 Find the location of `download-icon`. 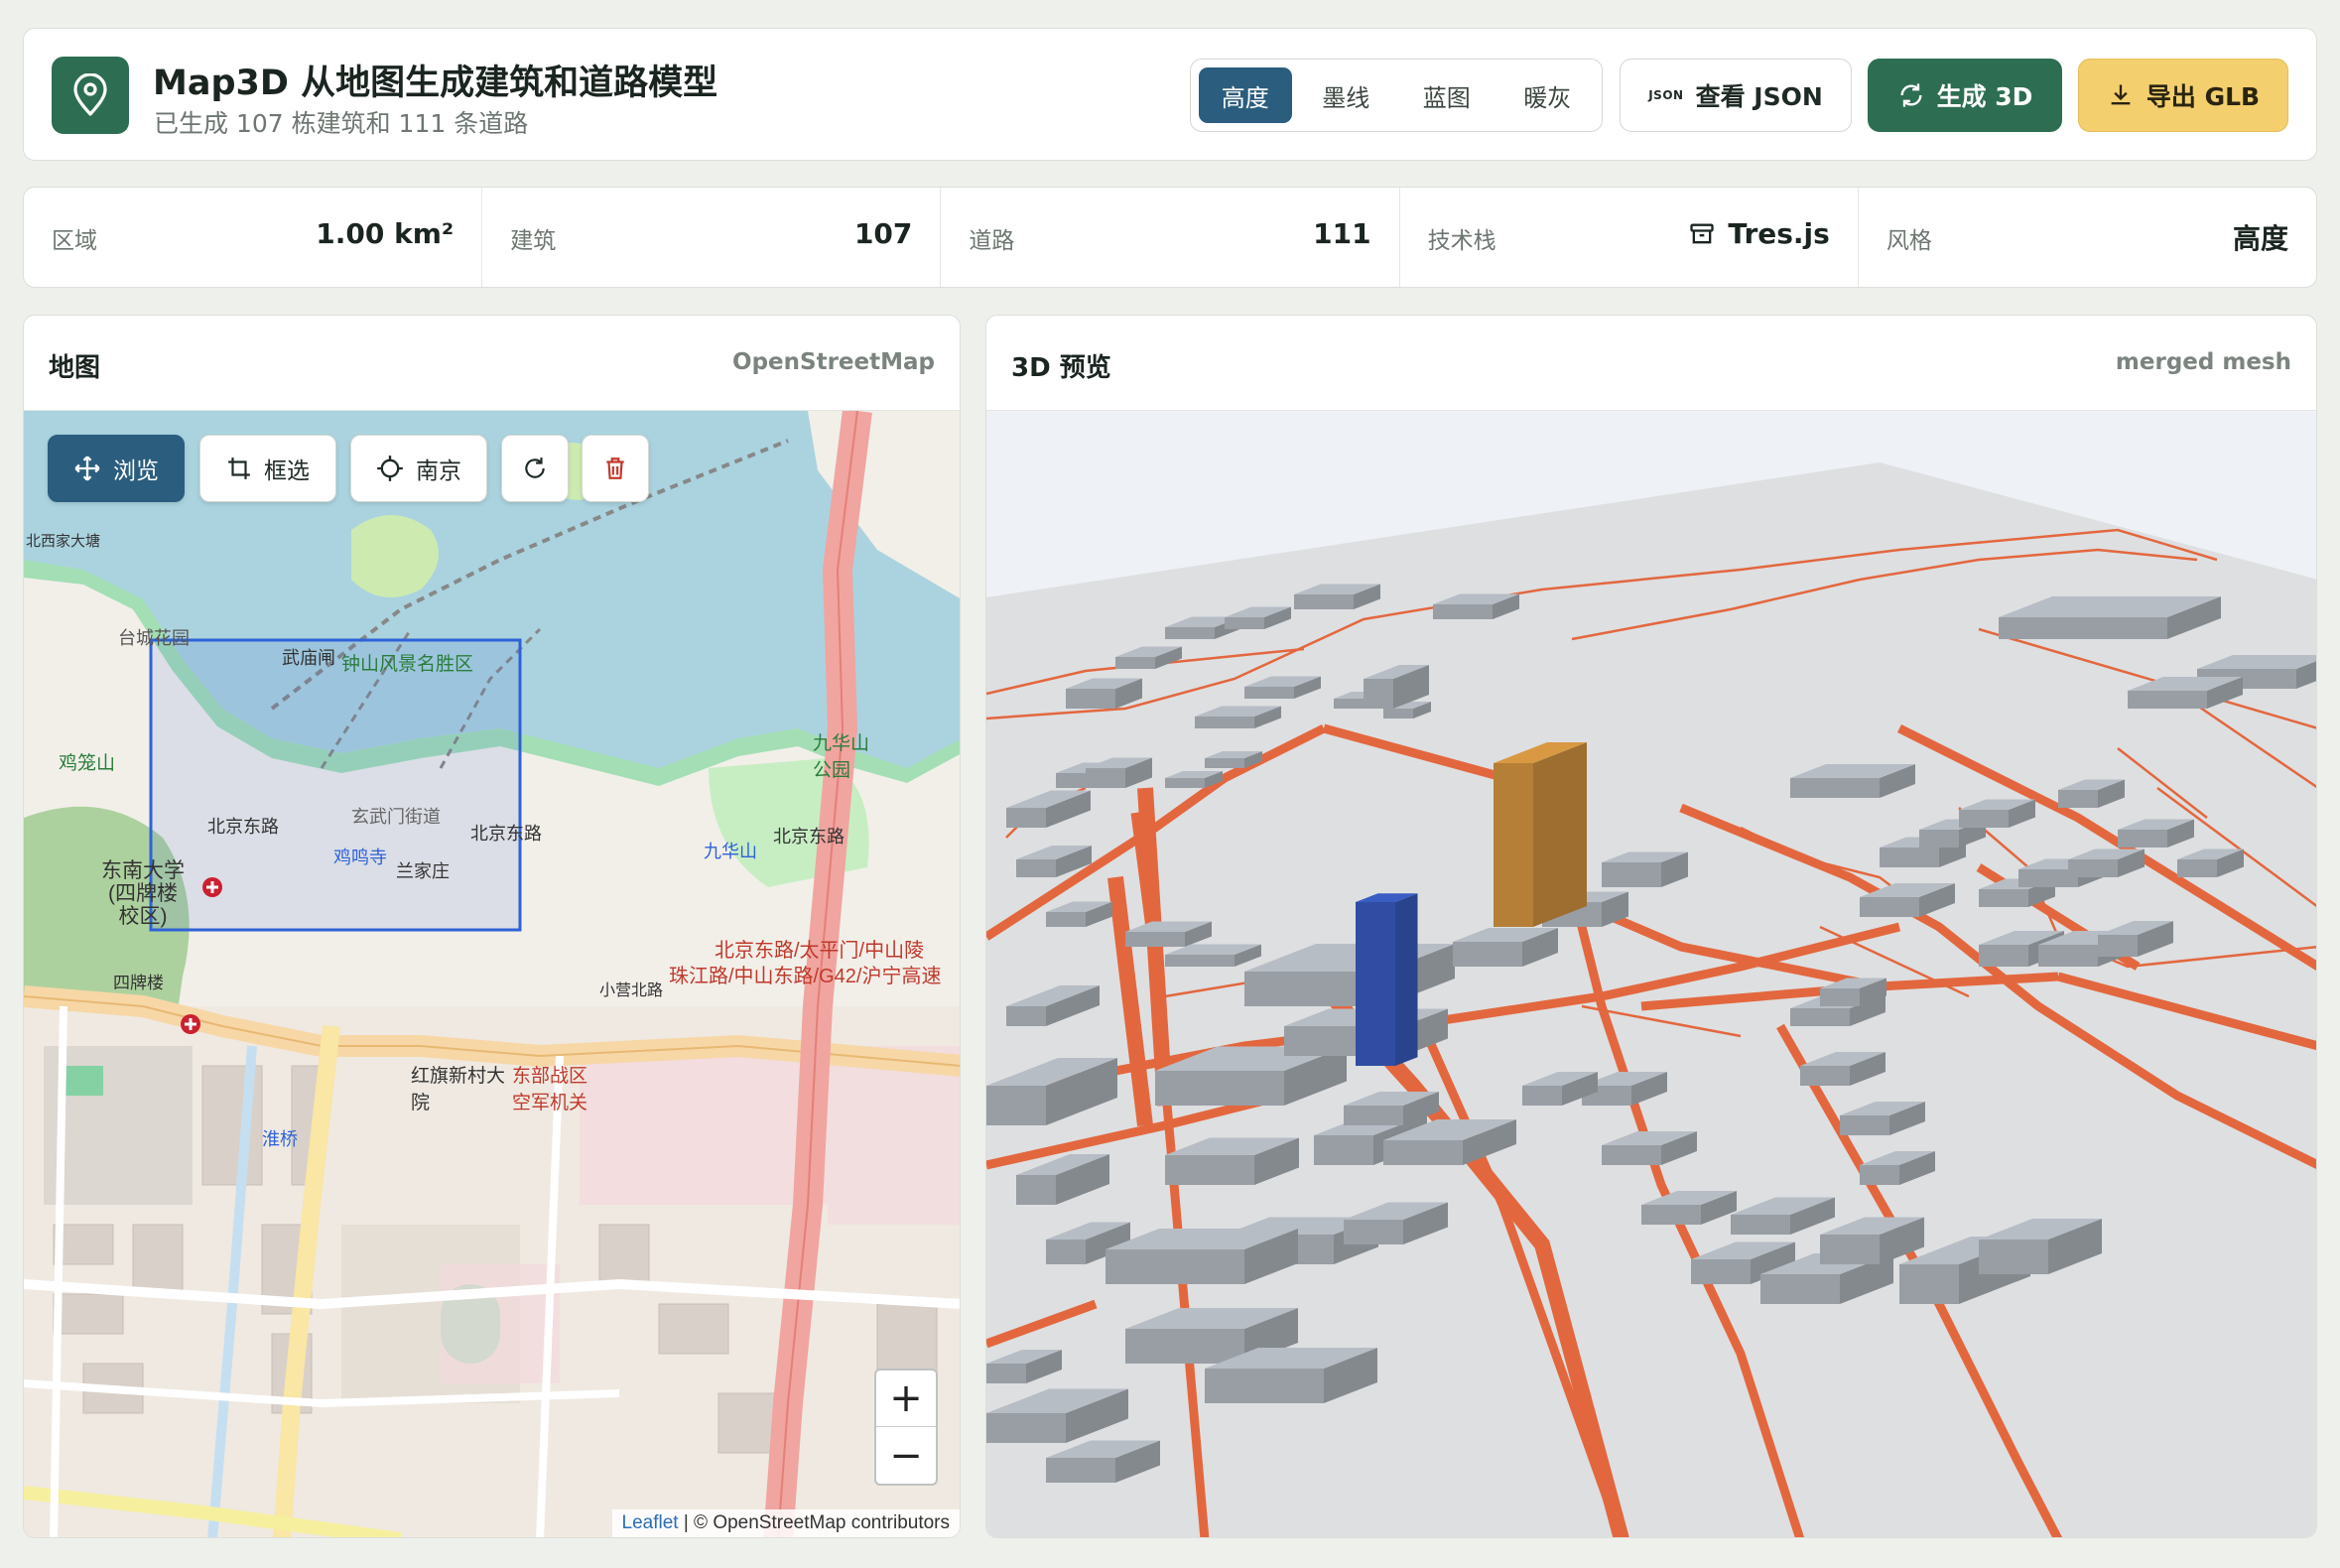

download-icon is located at coordinates (2121, 94).